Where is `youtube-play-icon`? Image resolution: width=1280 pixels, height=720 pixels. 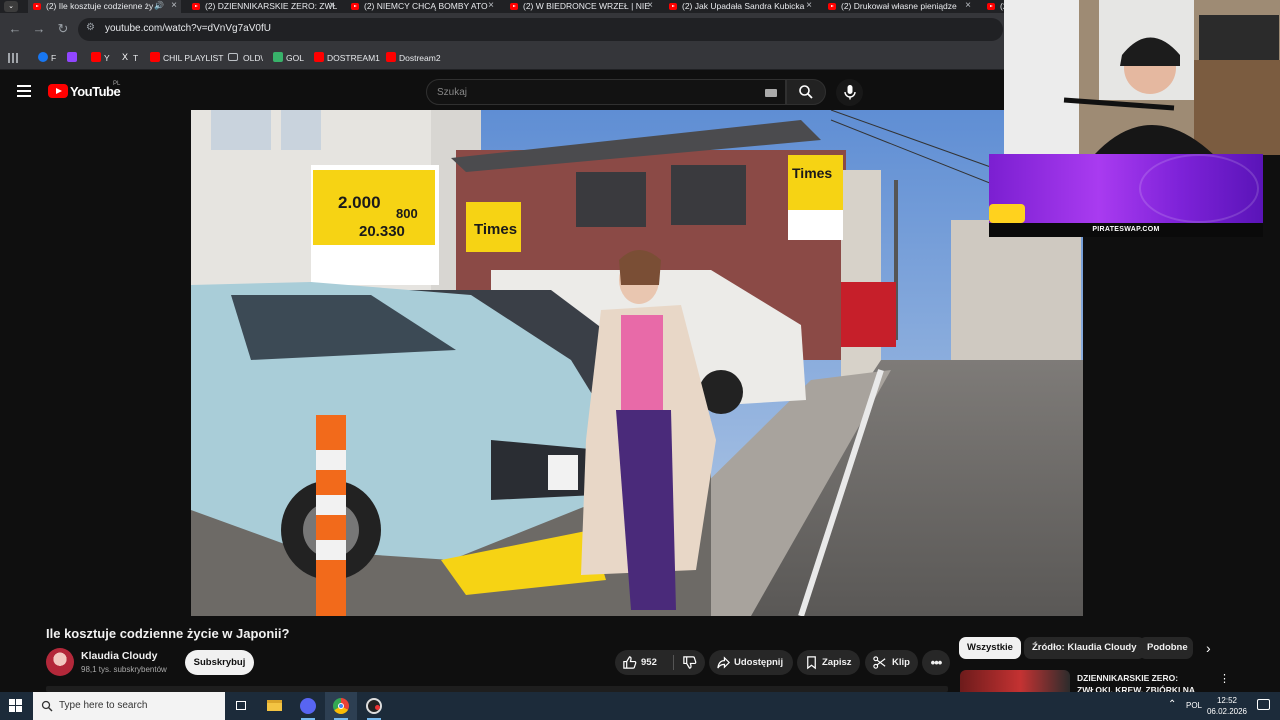 youtube-play-icon is located at coordinates (58, 91).